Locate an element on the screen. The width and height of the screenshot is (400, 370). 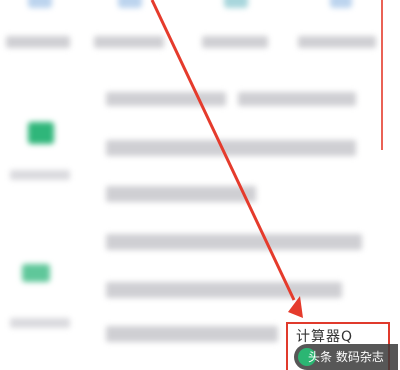
calculator-menu-item: 计算器Q is located at coordinates (324, 336).